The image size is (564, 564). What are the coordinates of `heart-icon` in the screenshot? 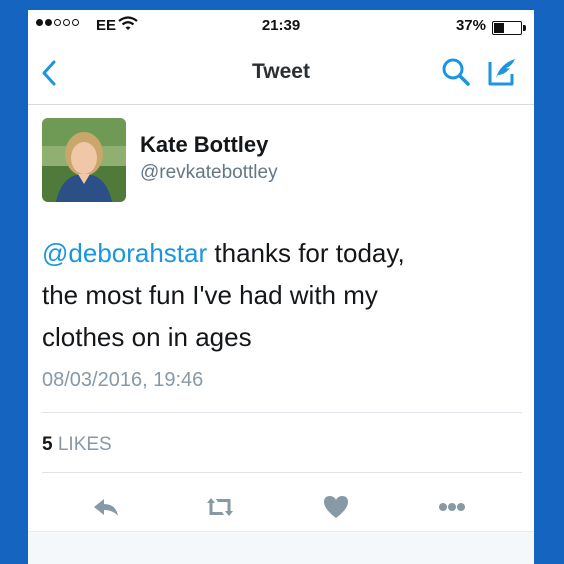 It's located at (336, 507).